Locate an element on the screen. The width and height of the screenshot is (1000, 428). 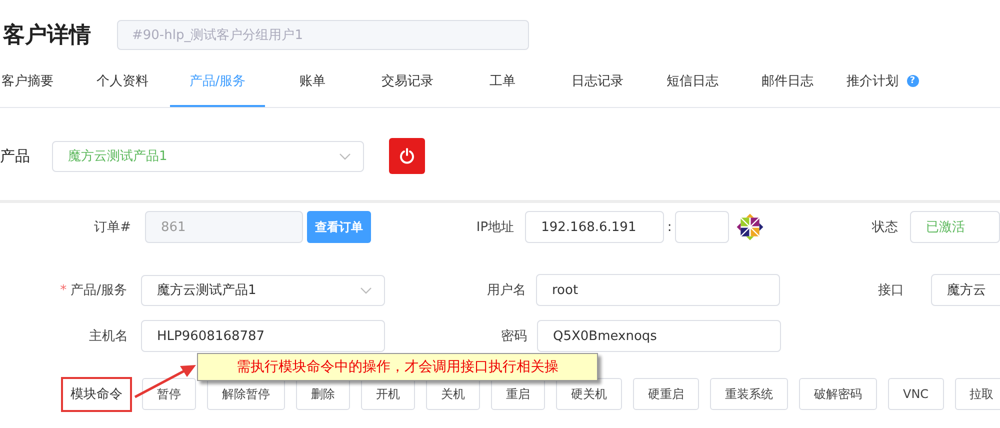
port-field is located at coordinates (702, 227).